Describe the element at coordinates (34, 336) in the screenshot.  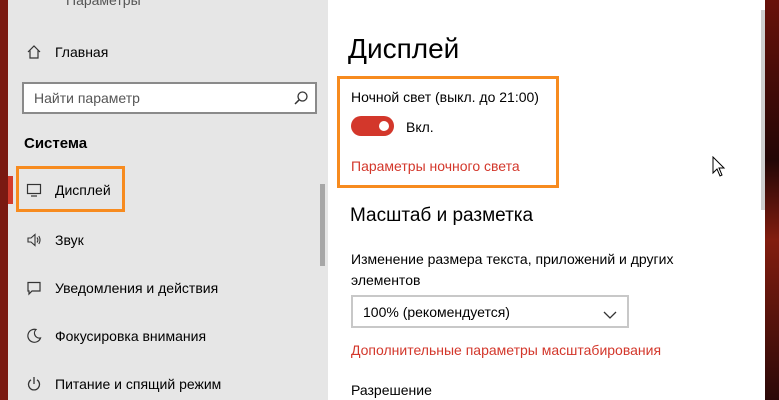
I see `moon-icon` at that location.